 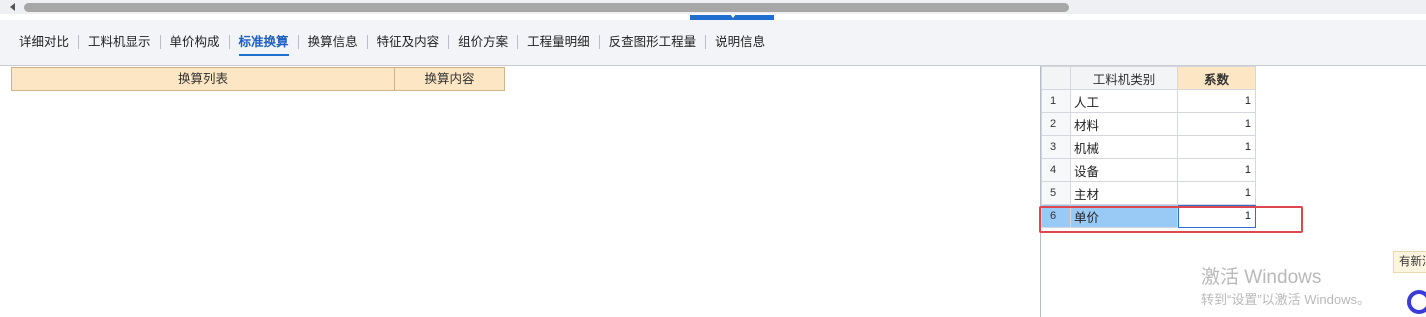 What do you see at coordinates (1124, 193) in the screenshot?
I see `category-cell: 主材` at bounding box center [1124, 193].